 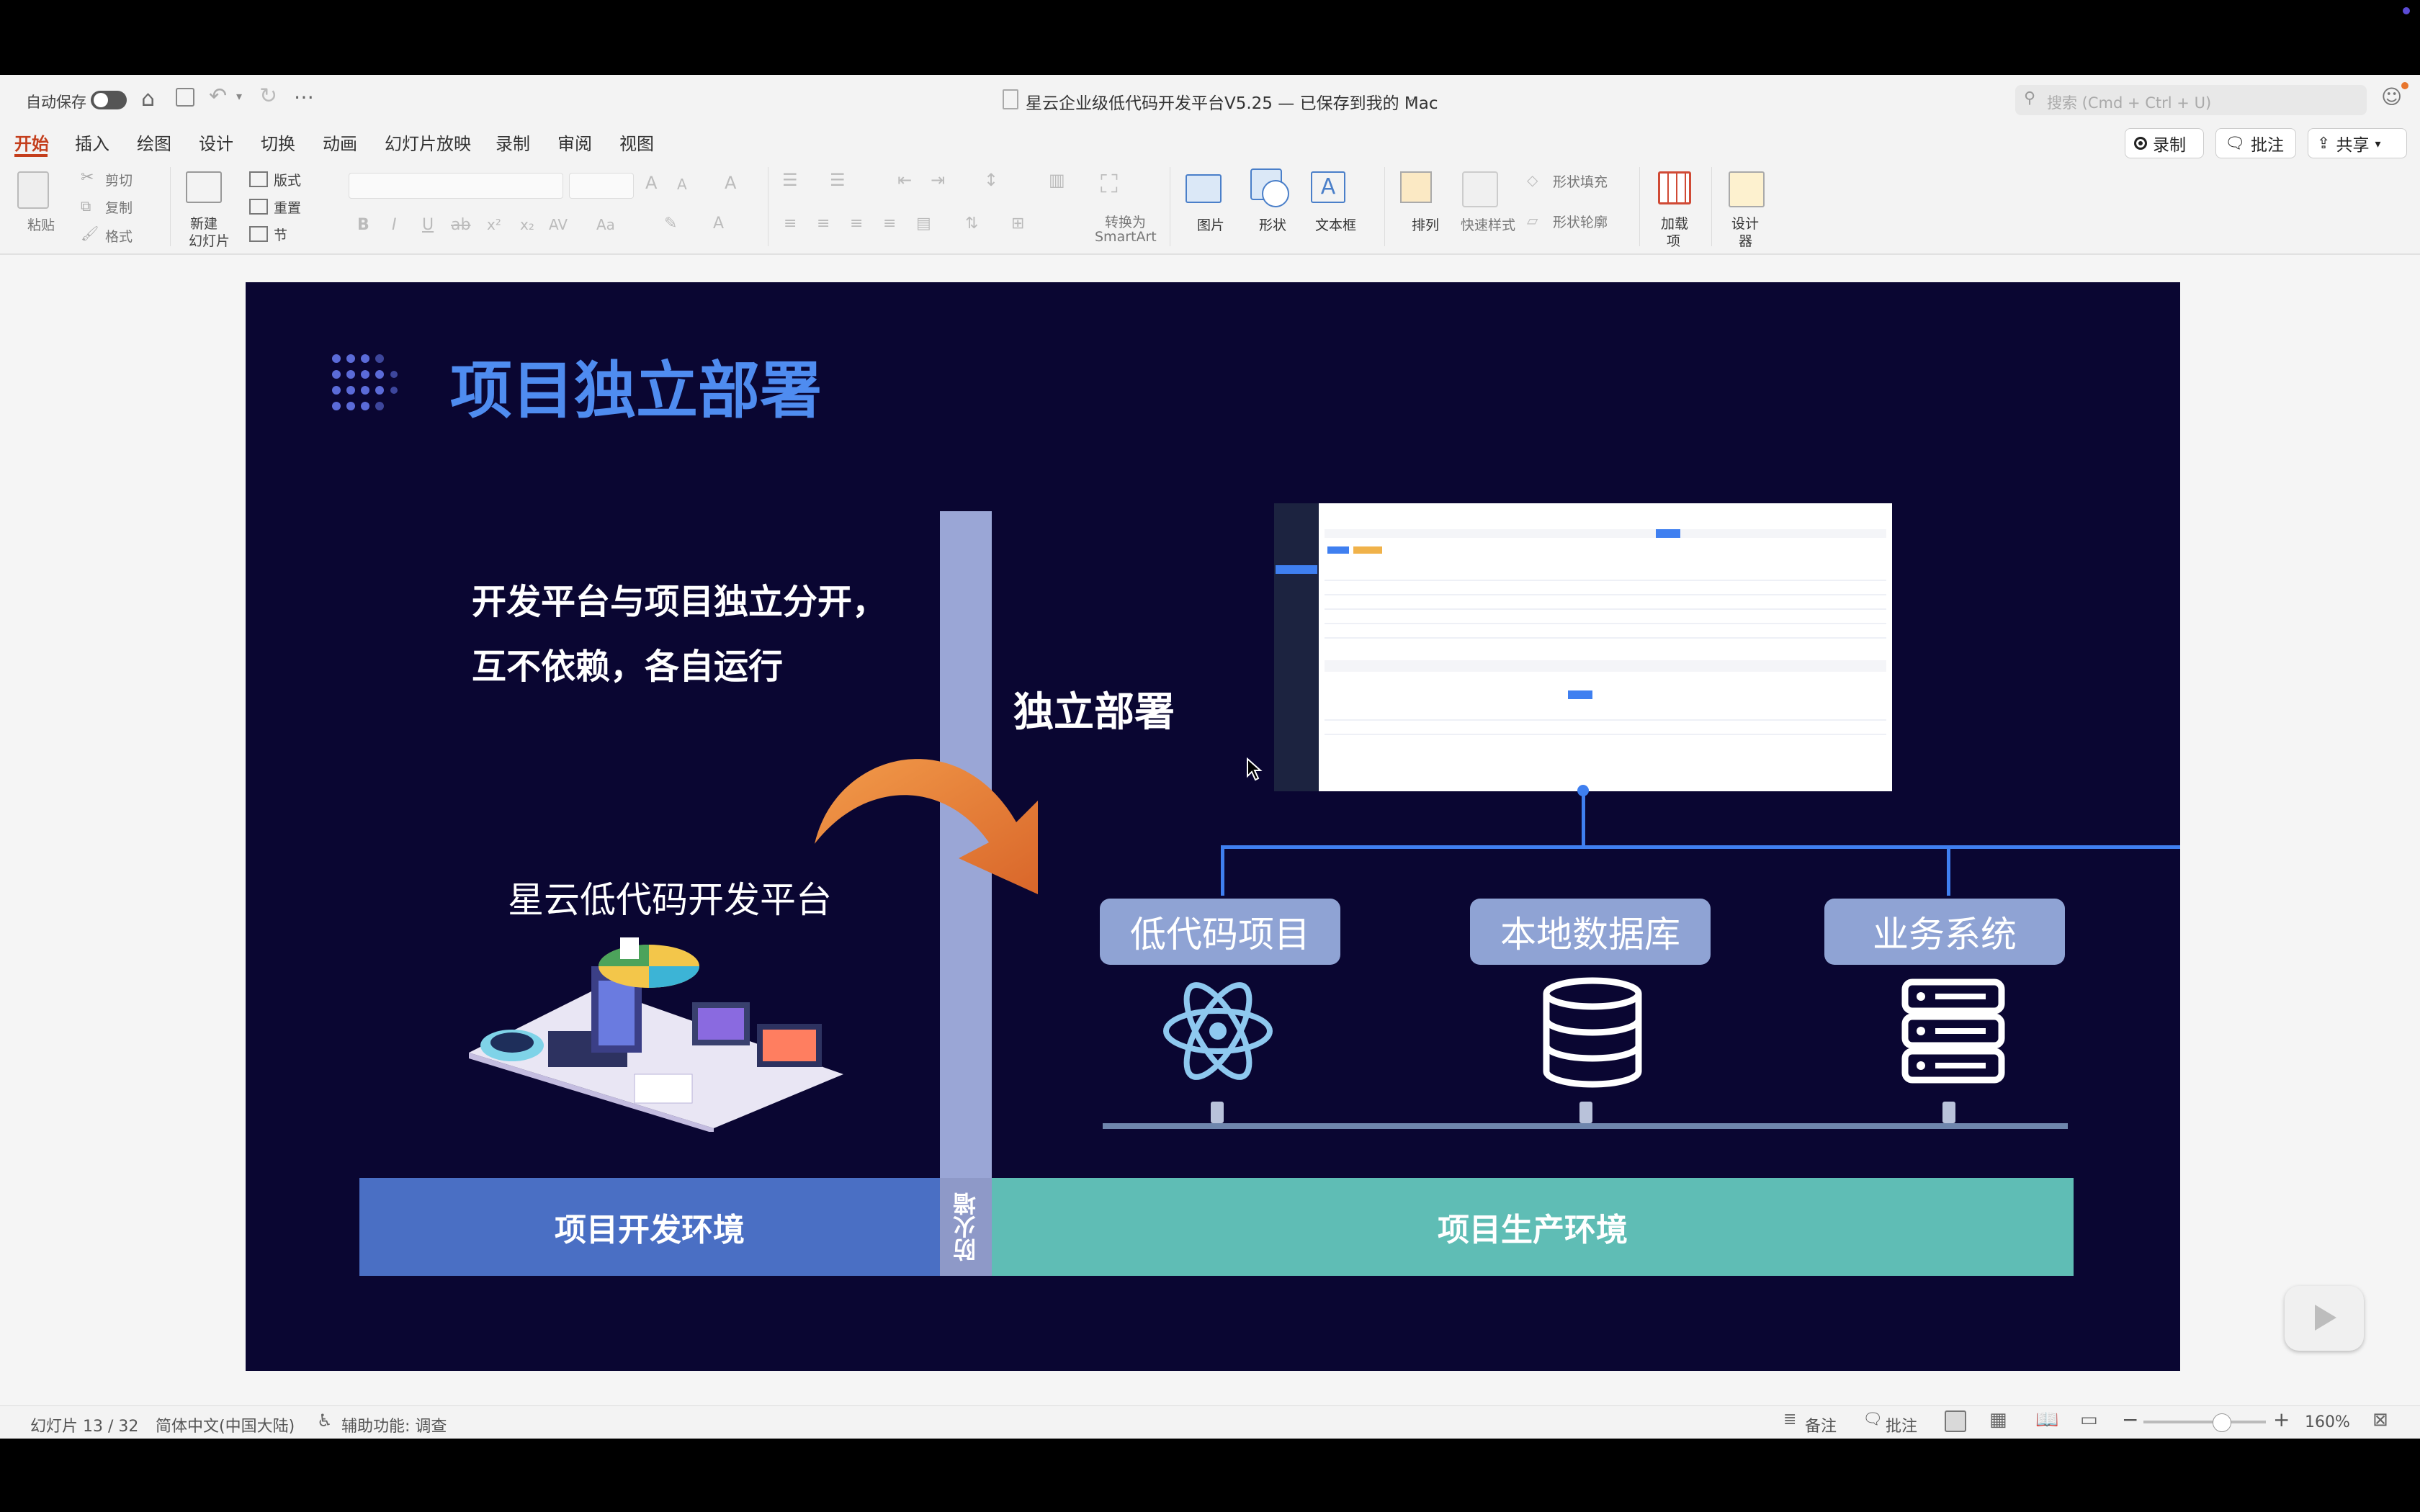 What do you see at coordinates (92, 142) in the screenshot?
I see `tab-insert: 插入` at bounding box center [92, 142].